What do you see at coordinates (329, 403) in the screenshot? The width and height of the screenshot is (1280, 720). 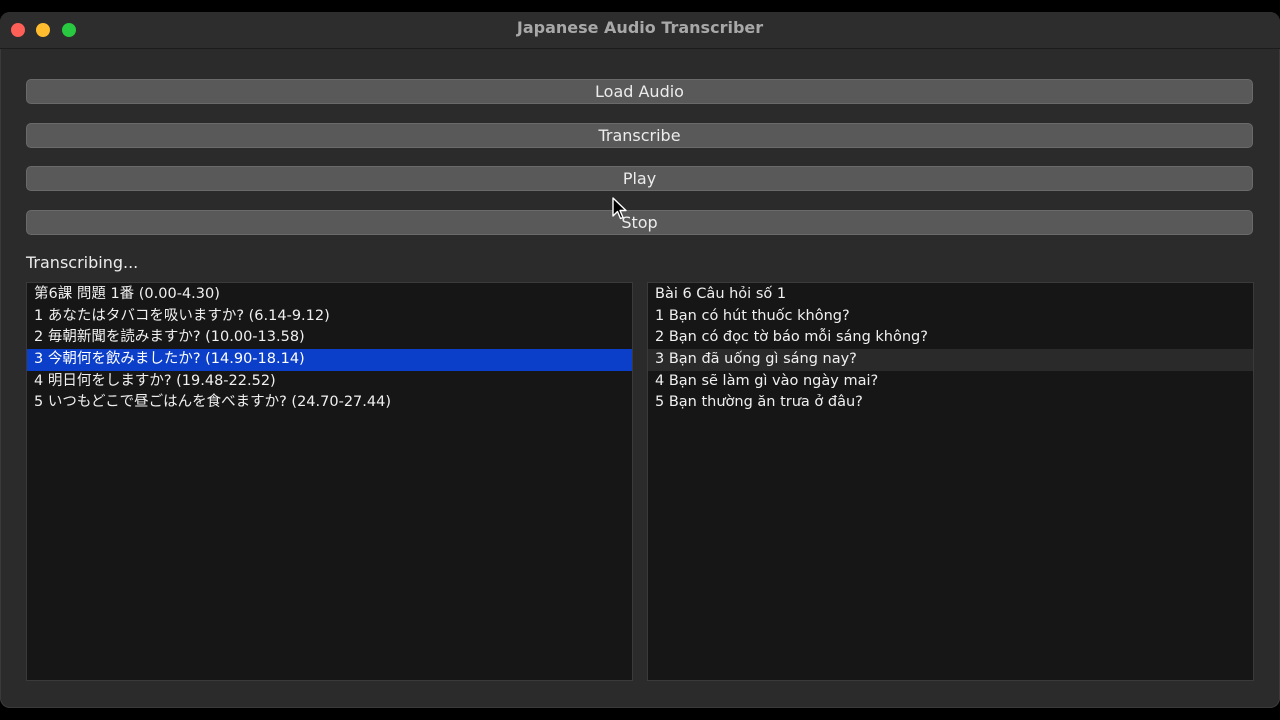 I see `japanese-list-item: 5 いつもどこで昼ごはんを食べますか? (24.70-27.44)` at bounding box center [329, 403].